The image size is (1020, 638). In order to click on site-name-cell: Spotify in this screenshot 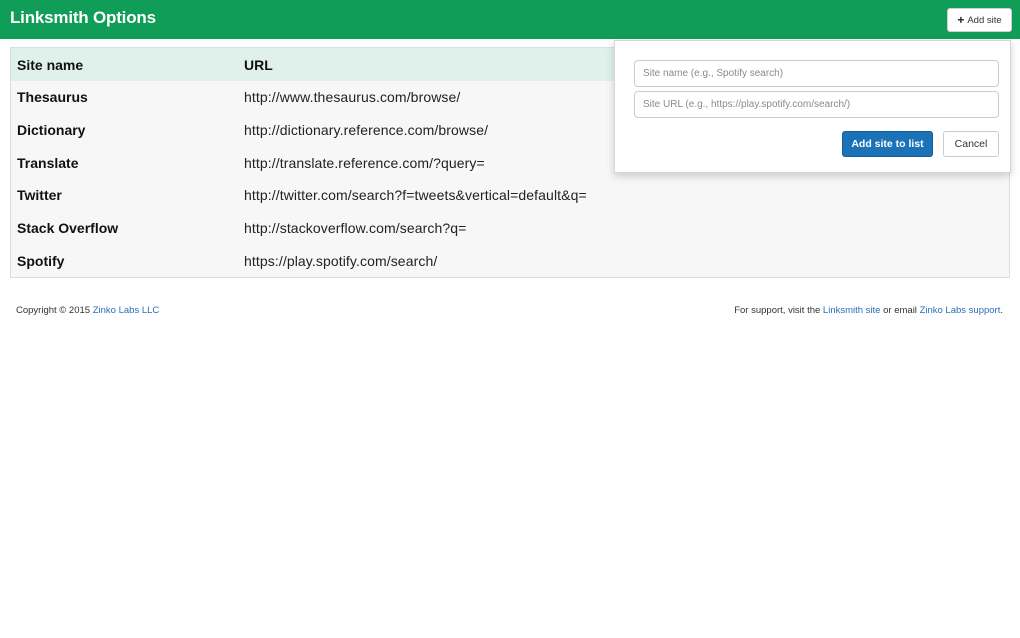, I will do `click(41, 260)`.